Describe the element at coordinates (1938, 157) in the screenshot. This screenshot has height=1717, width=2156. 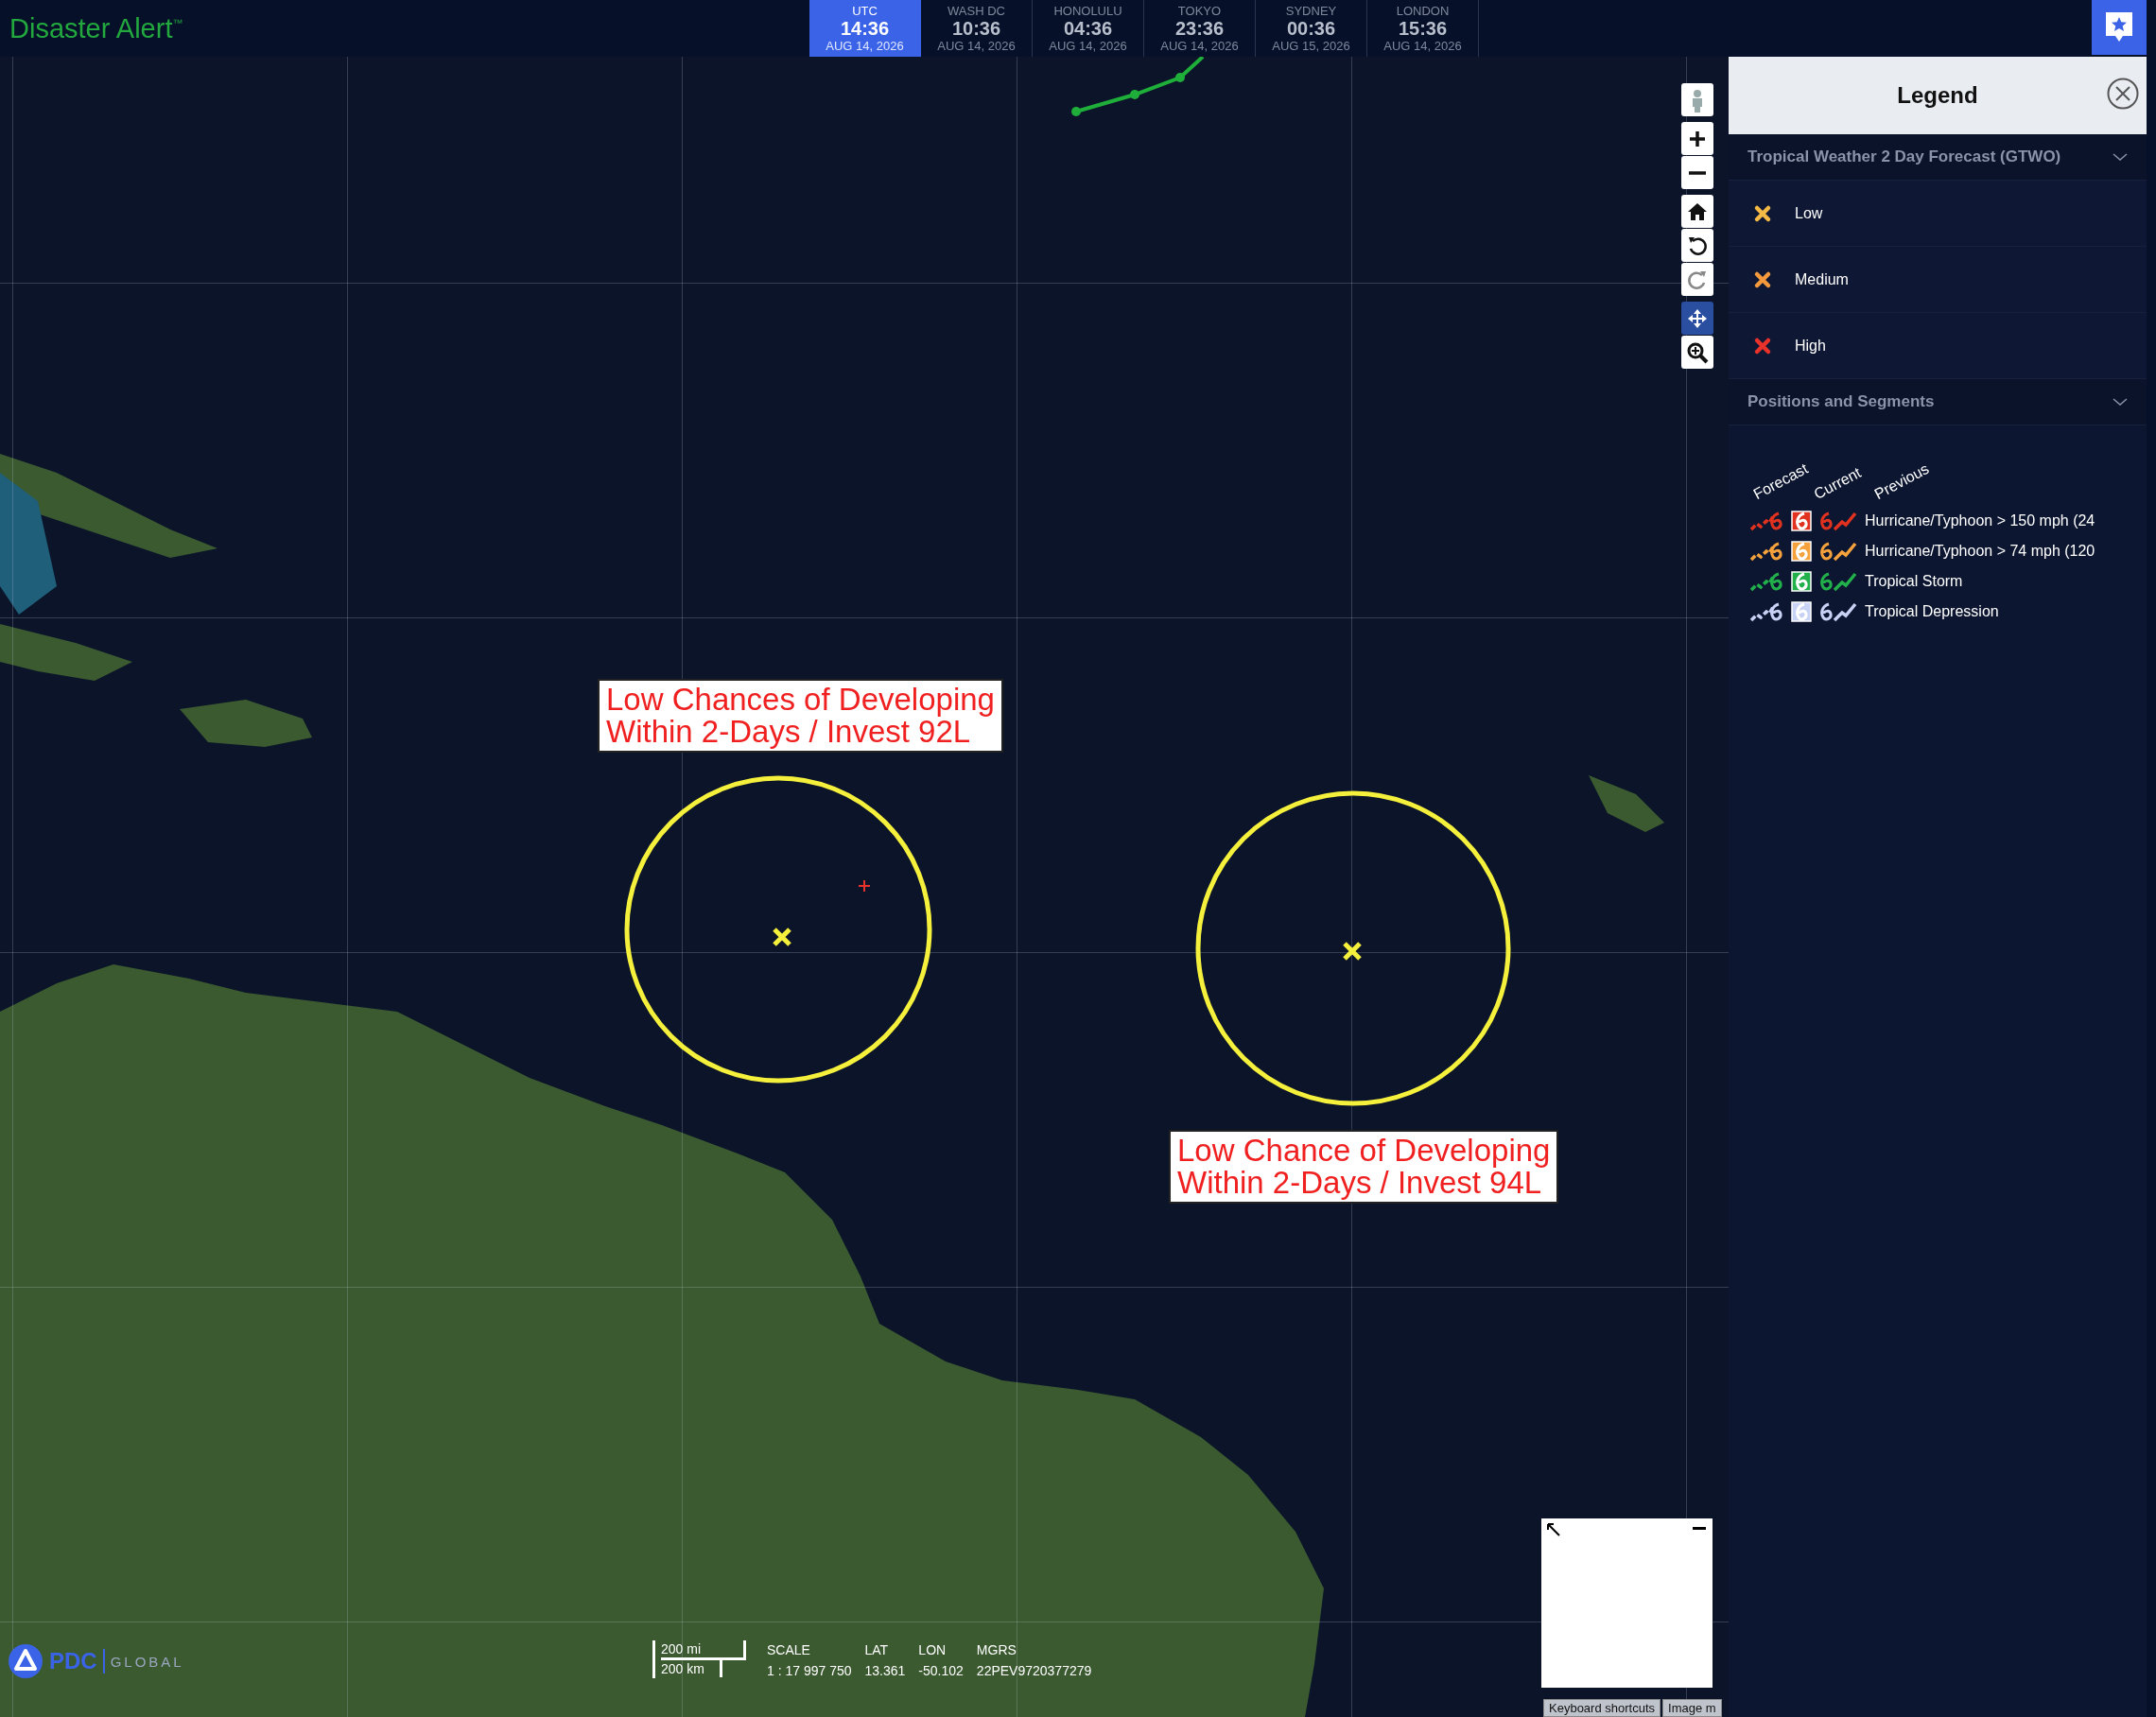
I see `section-header: Tropical Weather 2 Day Forecast (GTWO)` at that location.